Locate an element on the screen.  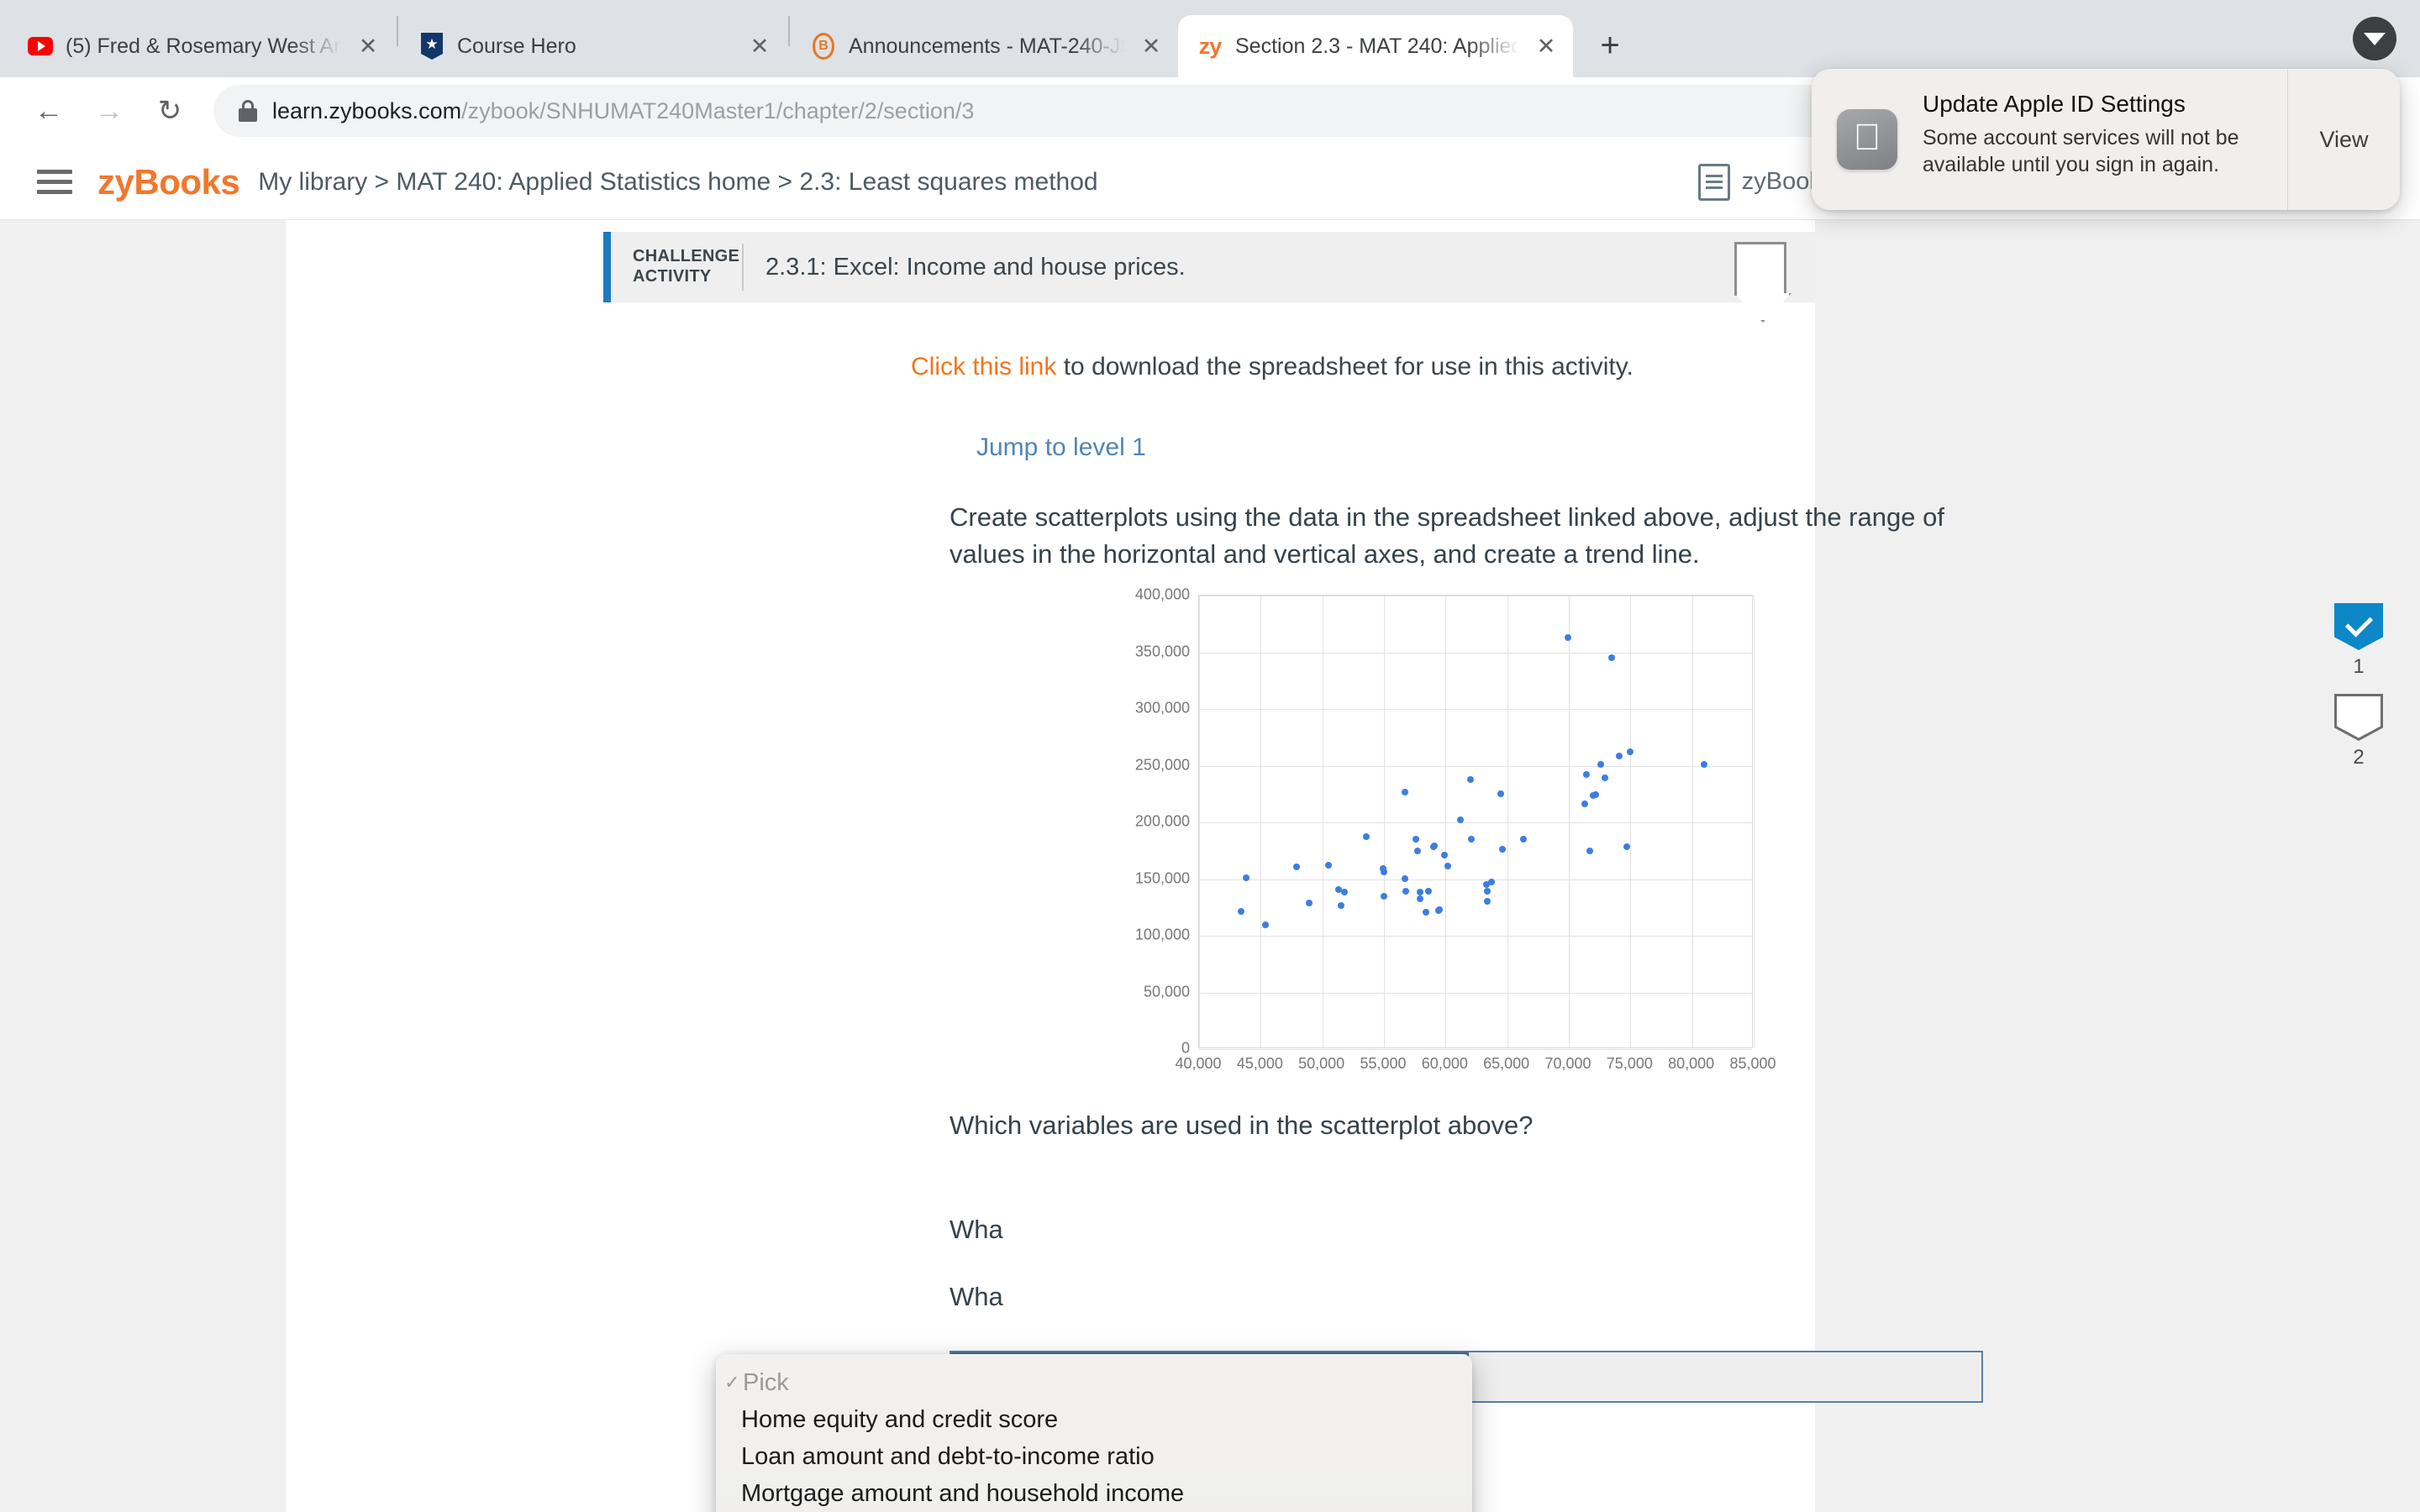
catalog-icon is located at coordinates (1713, 182).